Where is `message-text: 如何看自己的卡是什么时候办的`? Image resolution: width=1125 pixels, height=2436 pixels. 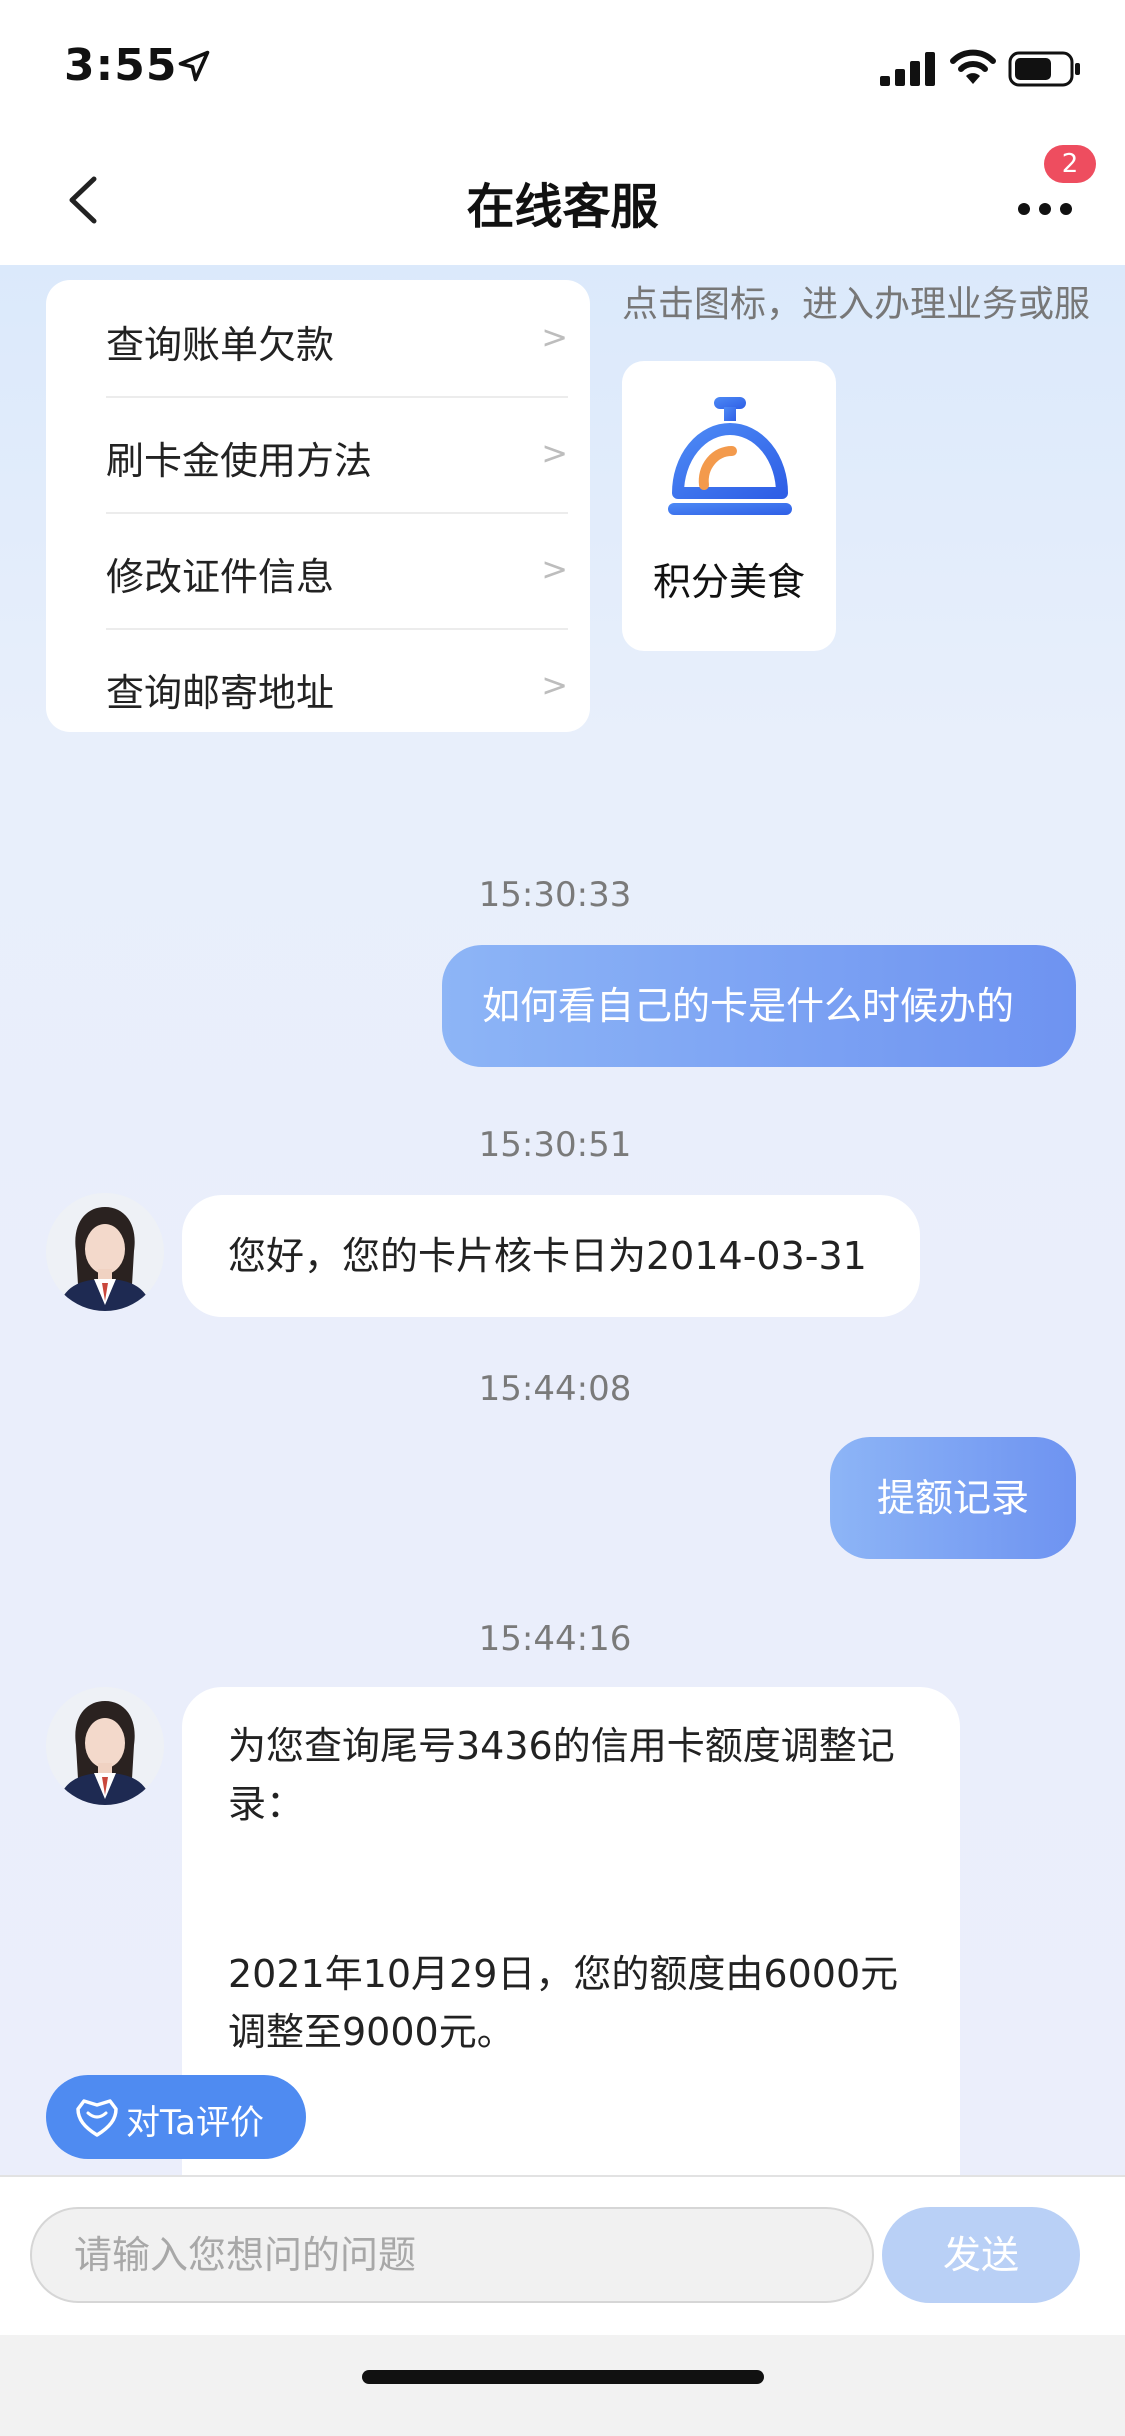 message-text: 如何看自己的卡是什么时候办的 is located at coordinates (748, 1006).